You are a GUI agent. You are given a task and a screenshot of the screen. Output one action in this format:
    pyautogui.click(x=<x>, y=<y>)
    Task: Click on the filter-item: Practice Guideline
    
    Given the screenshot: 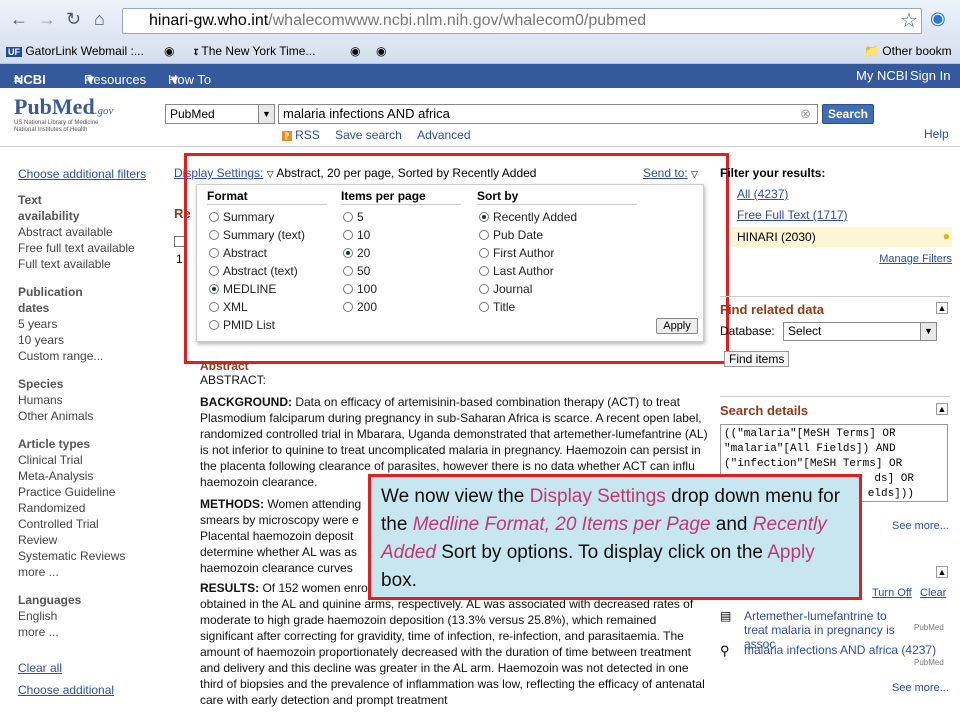 What is the action you would take?
    pyautogui.click(x=93, y=492)
    